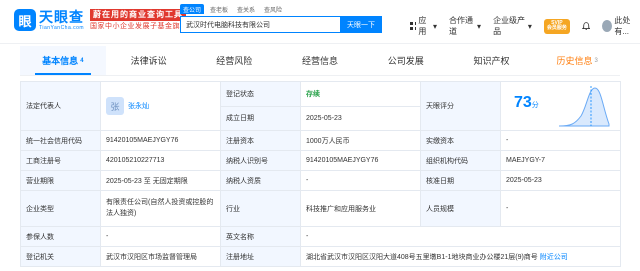 This screenshot has height=271, width=640. Describe the element at coordinates (607, 26) in the screenshot. I see `avatar` at that location.